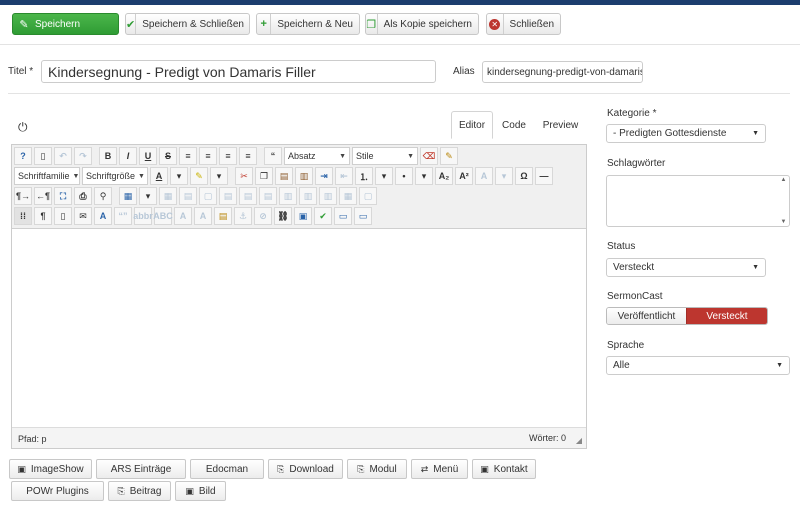 This screenshot has width=800, height=522. Describe the element at coordinates (63, 156) in the screenshot. I see `undo-icon: ↶` at that location.